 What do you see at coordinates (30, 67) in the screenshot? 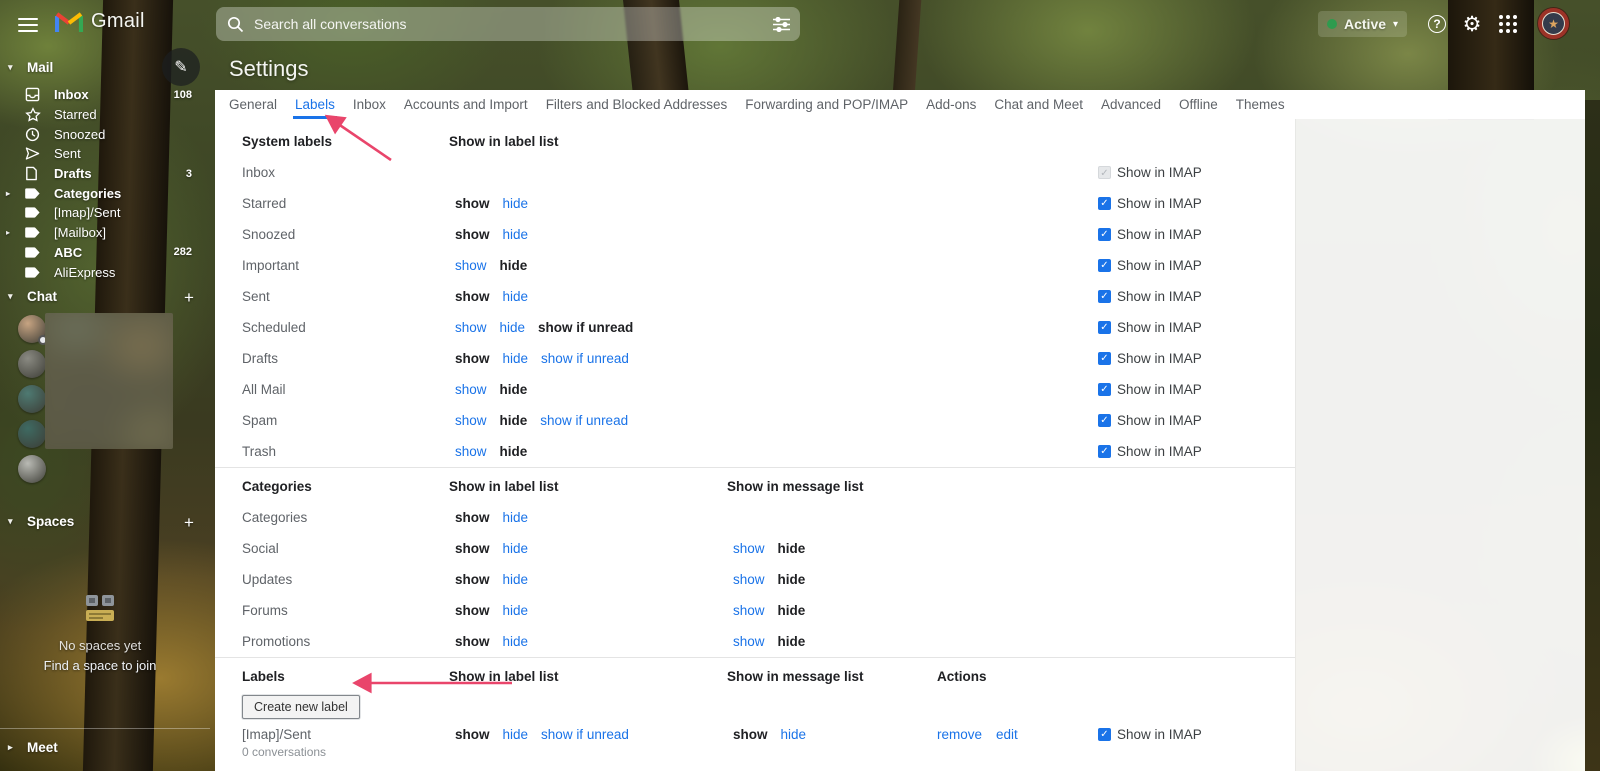
I see `mail-section-header: ▾ Mail` at bounding box center [30, 67].